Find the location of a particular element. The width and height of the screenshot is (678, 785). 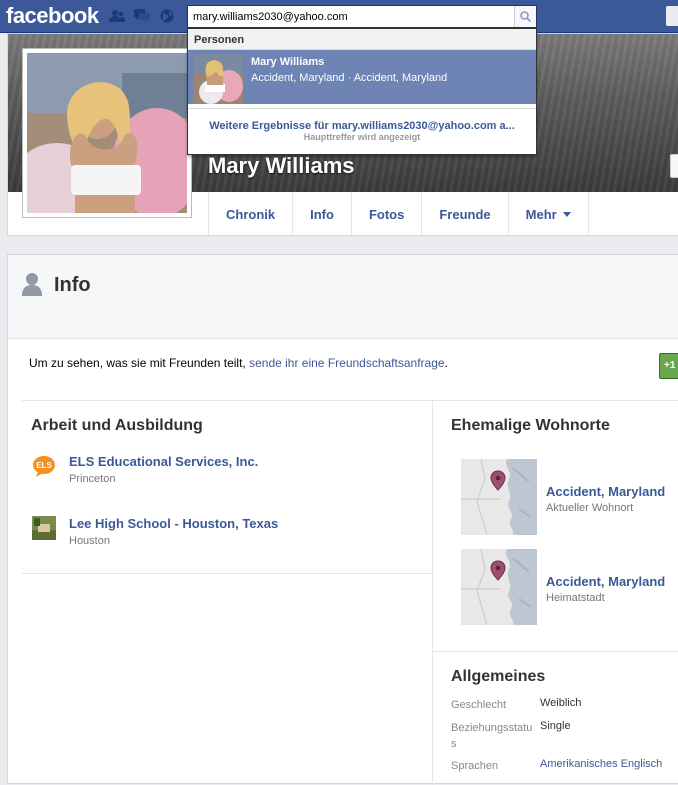

search-input is located at coordinates (348, 16).